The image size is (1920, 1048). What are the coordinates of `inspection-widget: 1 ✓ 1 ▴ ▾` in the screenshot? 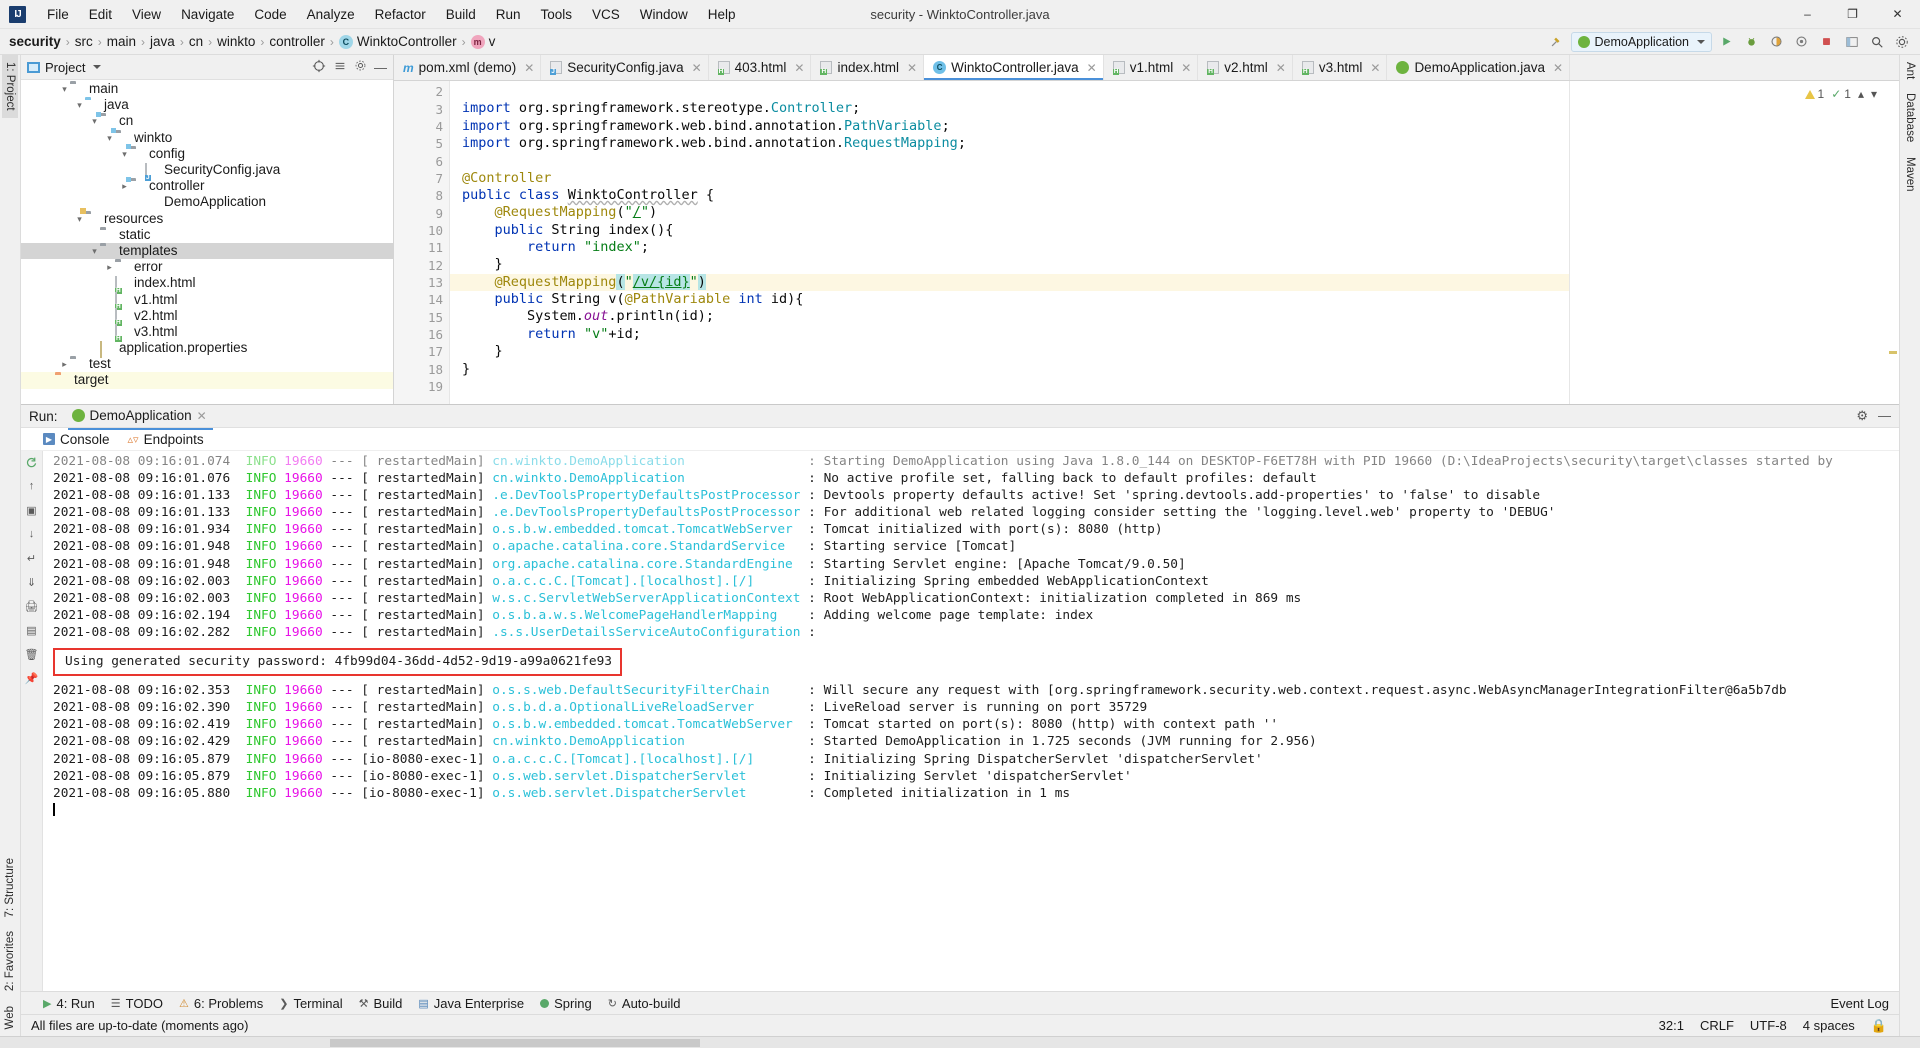 It's located at (1840, 94).